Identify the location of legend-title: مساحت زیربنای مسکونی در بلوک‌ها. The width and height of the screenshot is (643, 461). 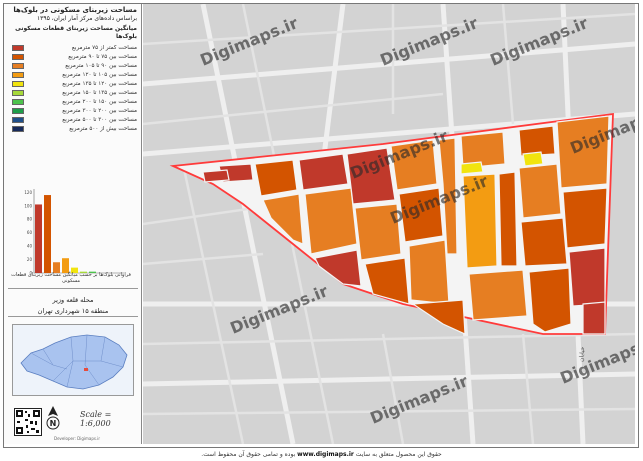
(75, 10).